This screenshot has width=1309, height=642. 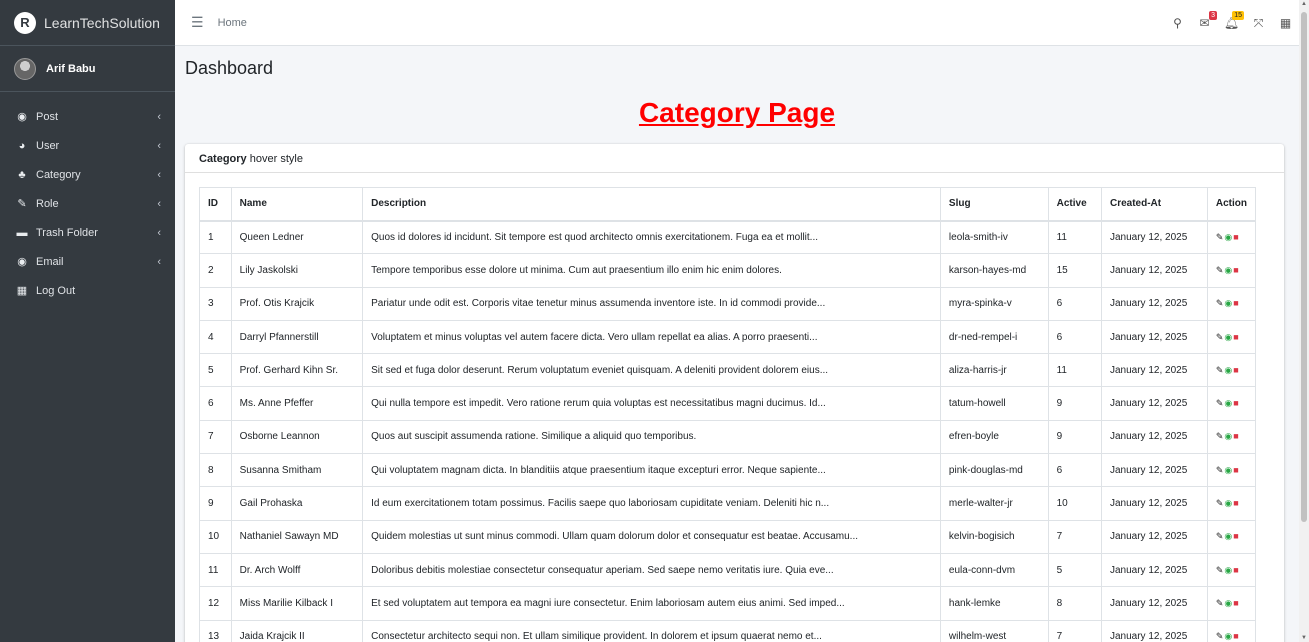 I want to click on user-panel: Arif Babu, so click(x=87, y=69).